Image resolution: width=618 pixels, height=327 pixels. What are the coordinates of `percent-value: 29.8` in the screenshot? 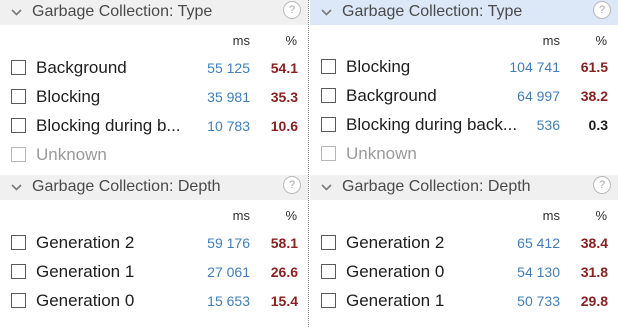 It's located at (594, 301).